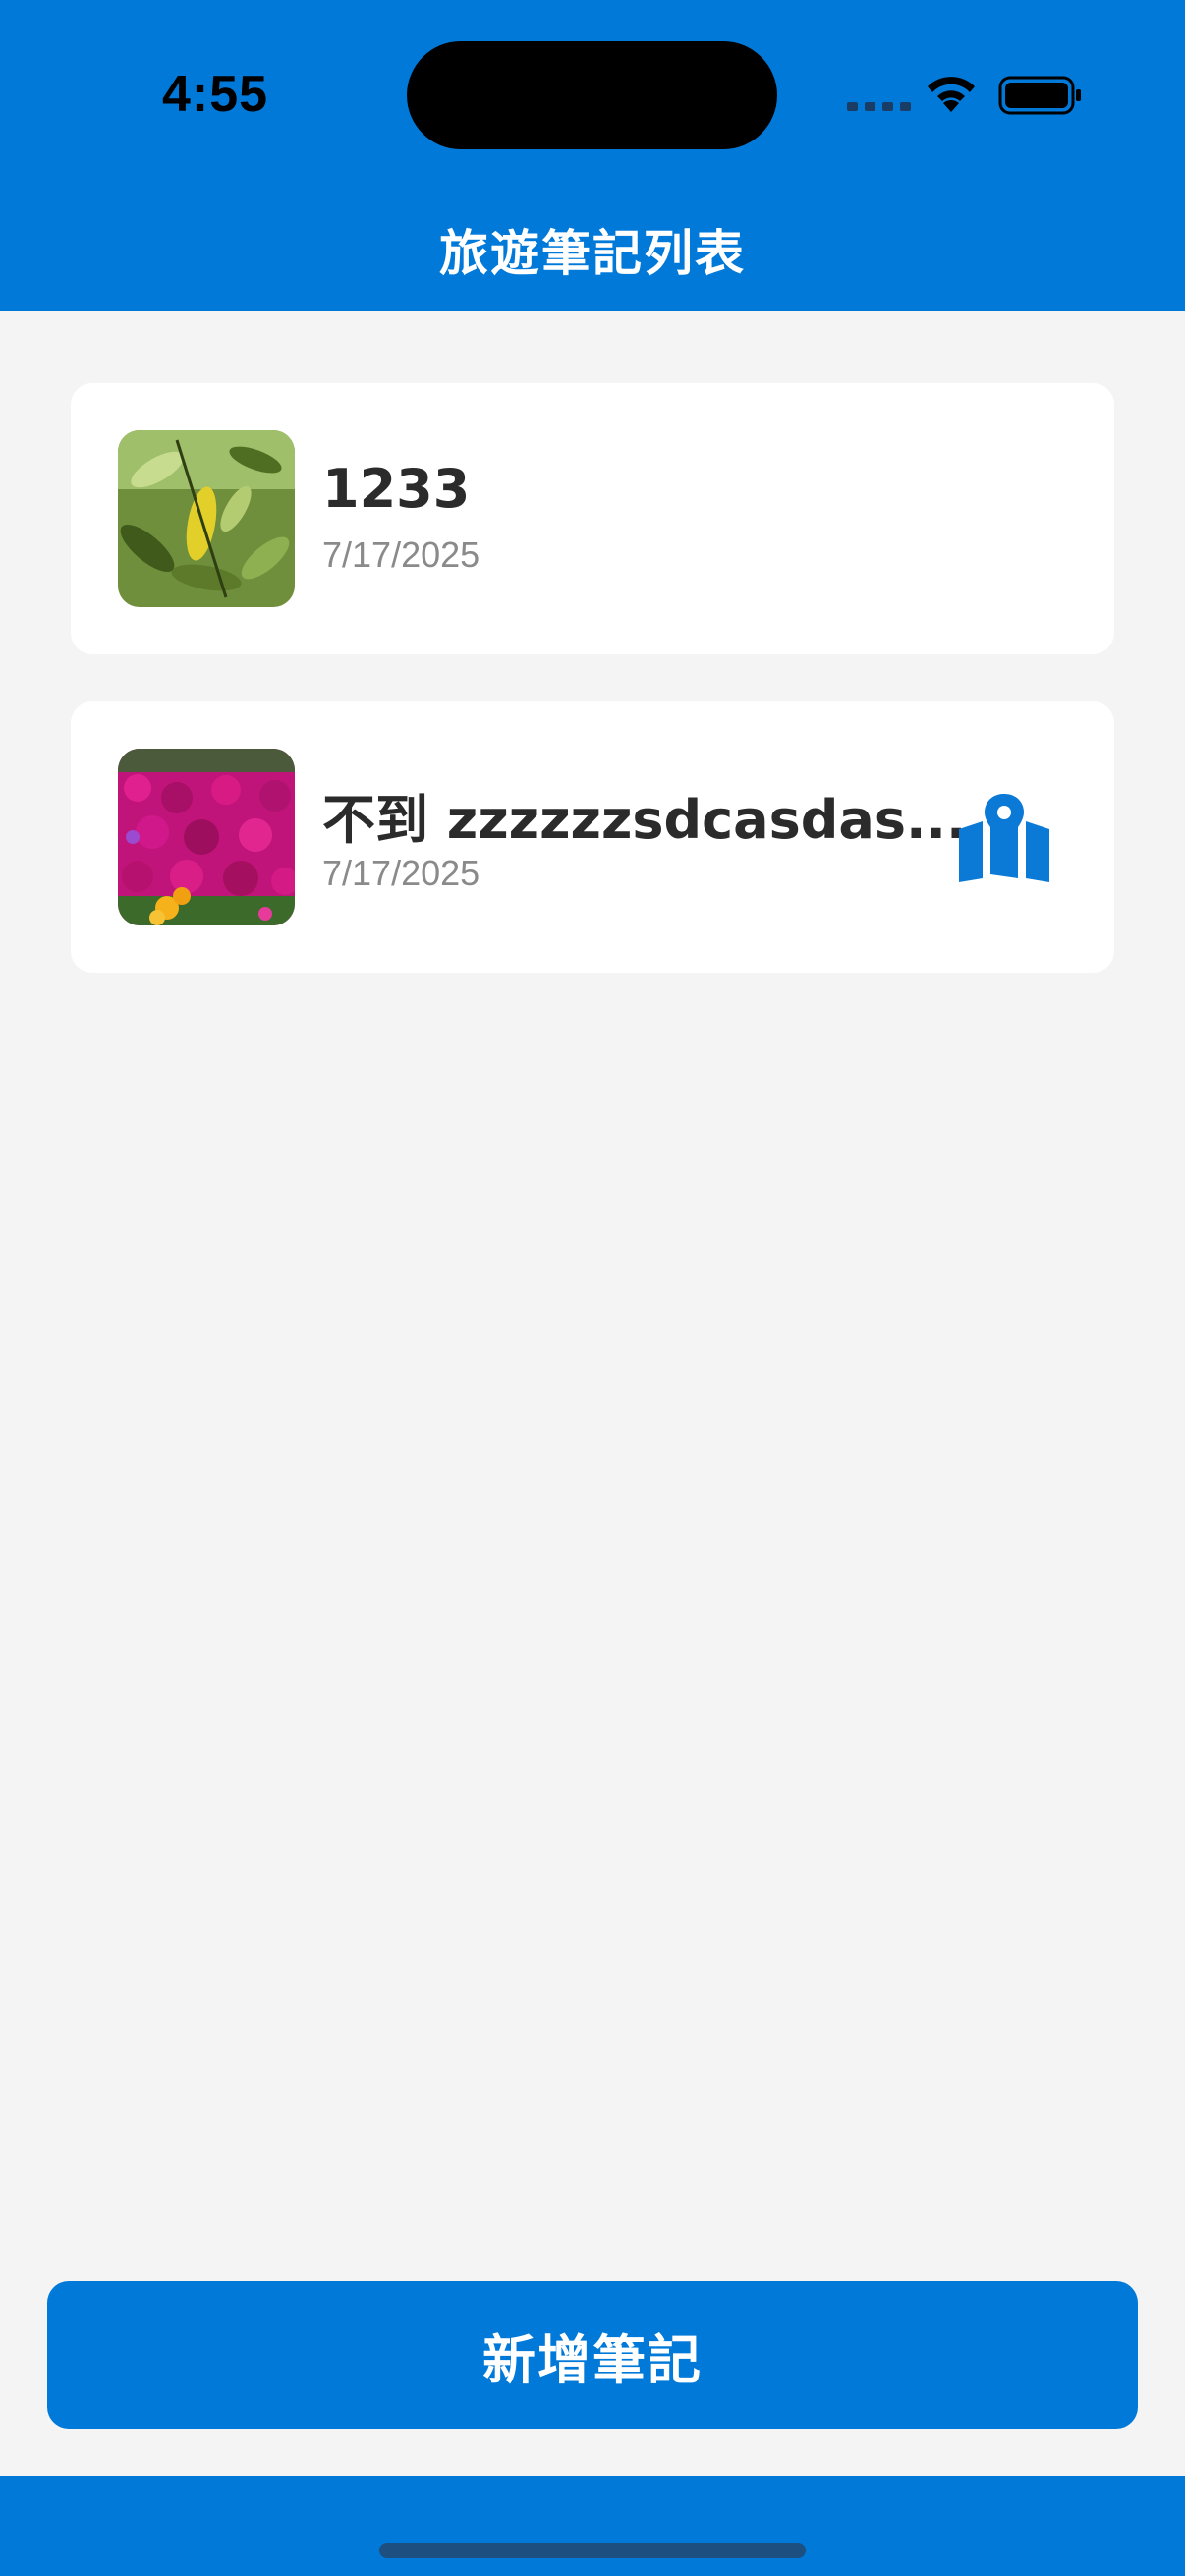 Image resolution: width=1185 pixels, height=2576 pixels. What do you see at coordinates (592, 518) in the screenshot?
I see `note-card: 1233 7/17/2025` at bounding box center [592, 518].